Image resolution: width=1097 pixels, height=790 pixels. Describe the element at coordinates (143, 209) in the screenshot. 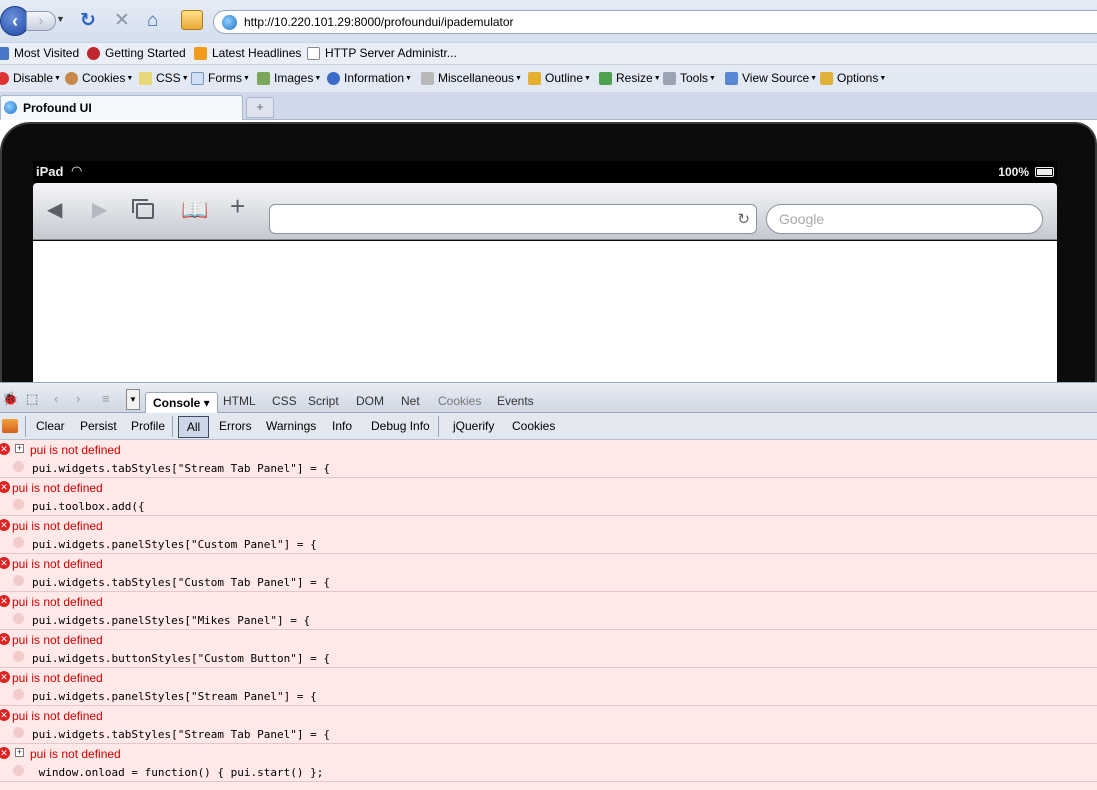

I see `safari-pages-icon` at that location.